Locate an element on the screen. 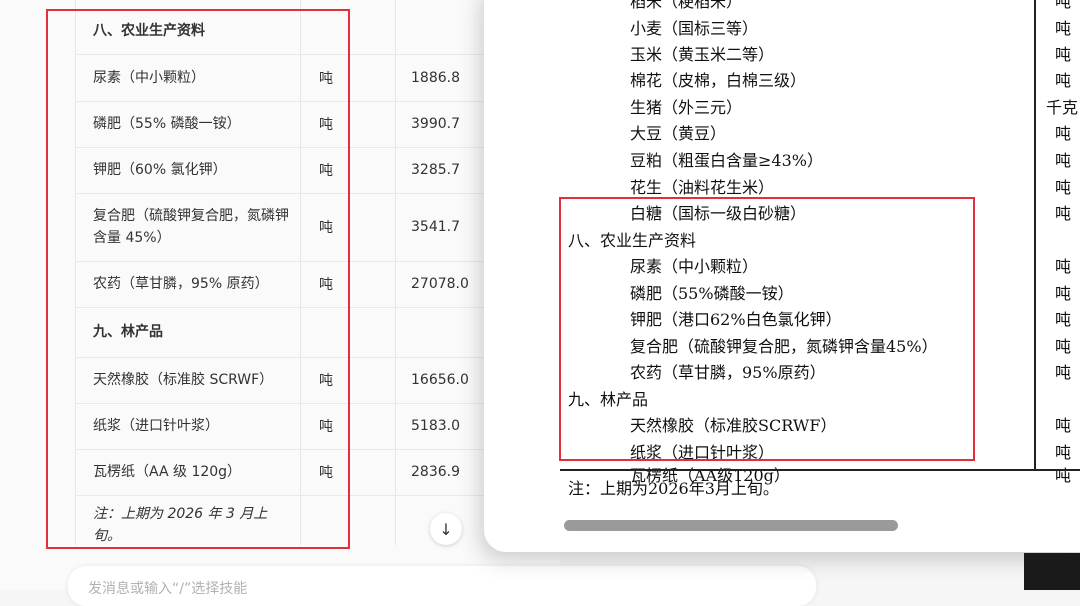 Image resolution: width=1080 pixels, height=606 pixels. doc-unit: 千克 is located at coordinates (1062, 107).